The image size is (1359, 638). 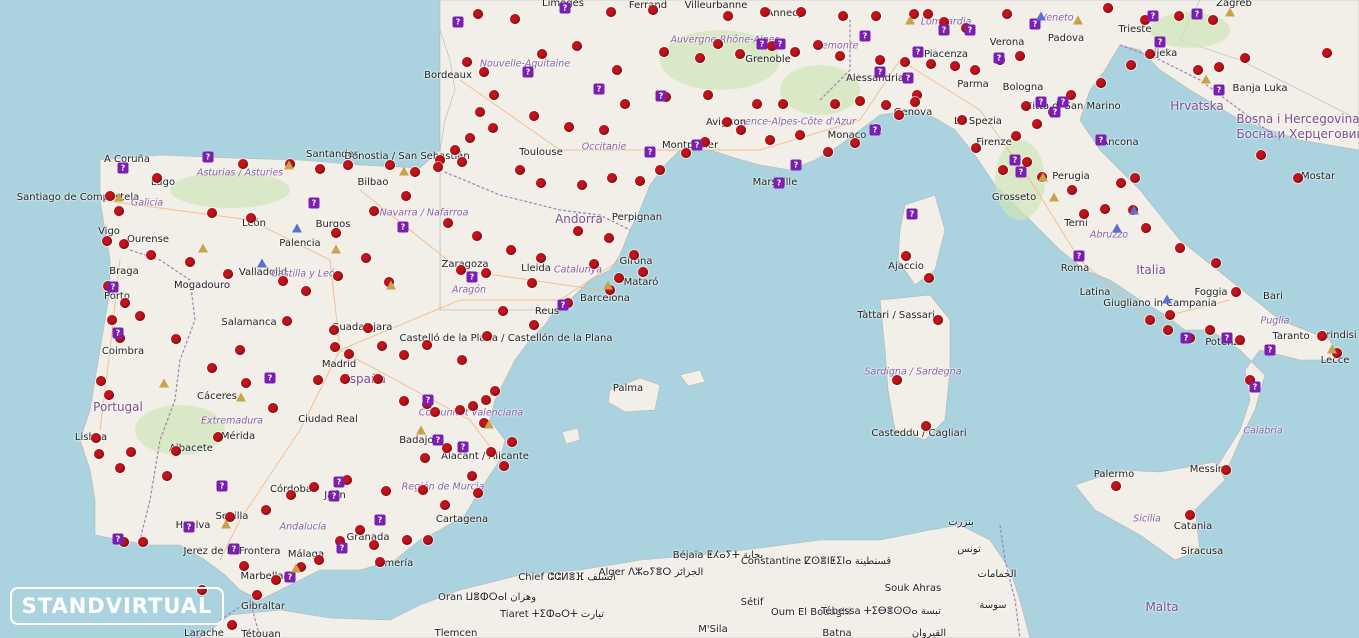 What do you see at coordinates (117, 606) in the screenshot?
I see `standvirtual-logo: STANDVIRTUAL` at bounding box center [117, 606].